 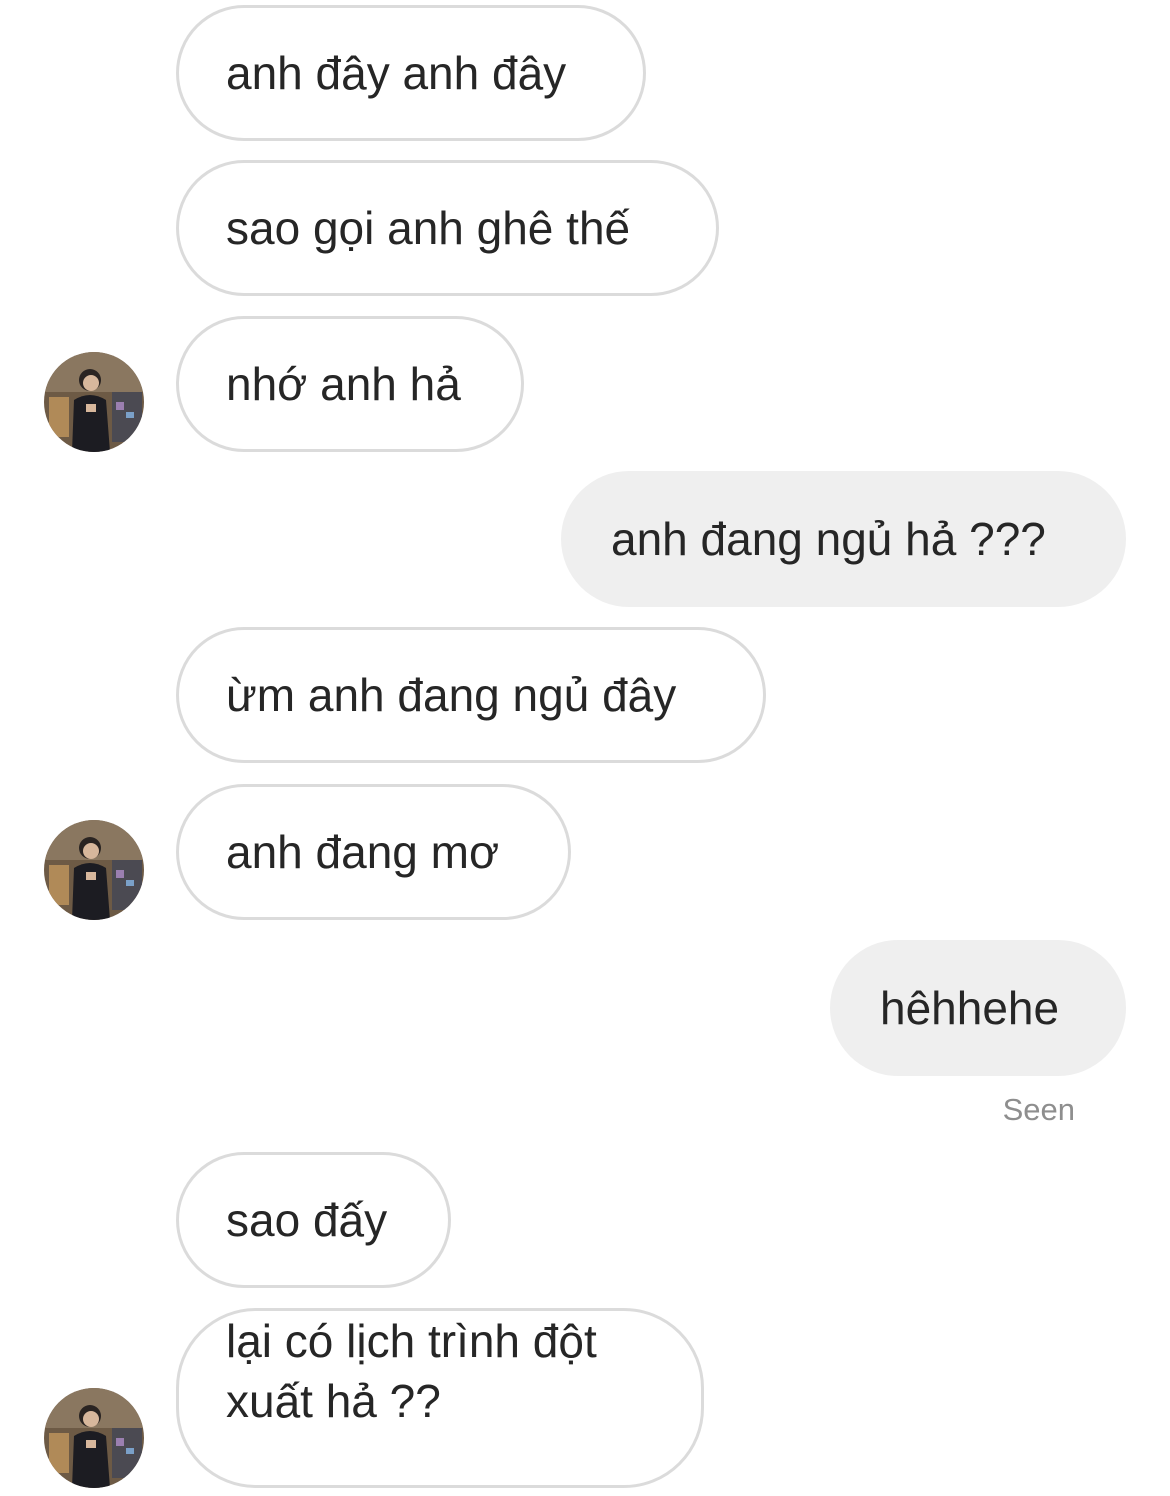 What do you see at coordinates (307, 1220) in the screenshot?
I see `message-text: sao đấy` at bounding box center [307, 1220].